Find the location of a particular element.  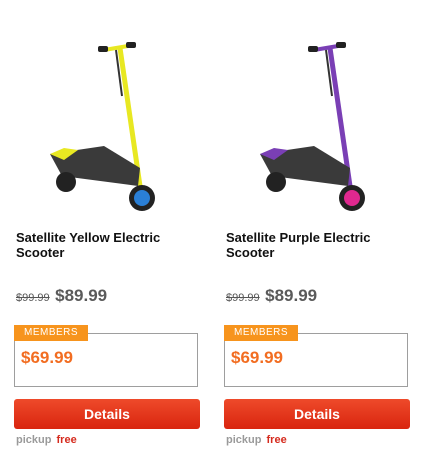

product-image-purple-scooter is located at coordinates (327, 126).